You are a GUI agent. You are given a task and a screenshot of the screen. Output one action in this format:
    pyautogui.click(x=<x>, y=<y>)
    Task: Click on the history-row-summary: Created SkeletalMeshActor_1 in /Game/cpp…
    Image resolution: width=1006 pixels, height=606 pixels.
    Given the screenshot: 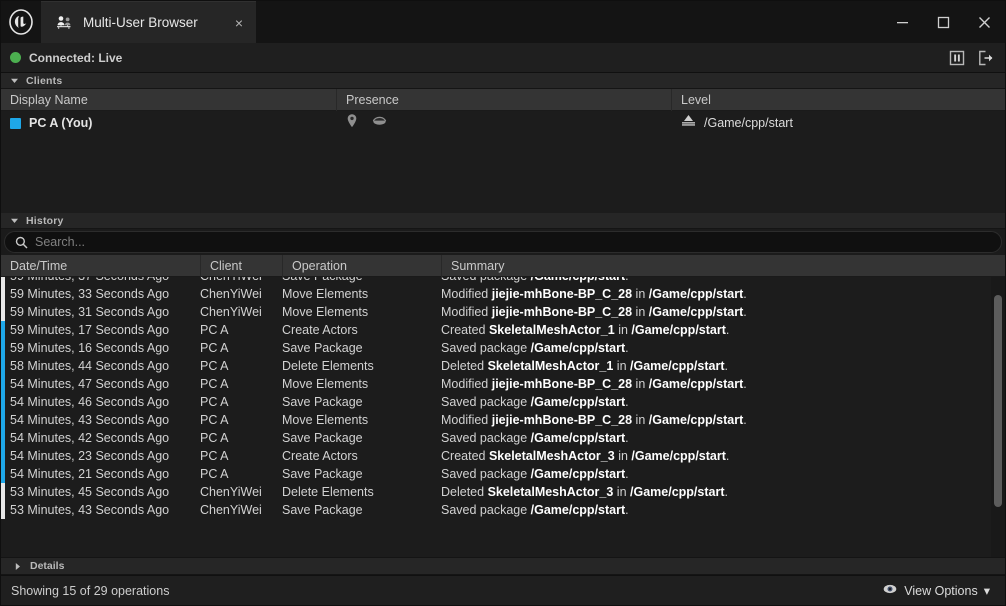 What is the action you would take?
    pyautogui.click(x=585, y=330)
    